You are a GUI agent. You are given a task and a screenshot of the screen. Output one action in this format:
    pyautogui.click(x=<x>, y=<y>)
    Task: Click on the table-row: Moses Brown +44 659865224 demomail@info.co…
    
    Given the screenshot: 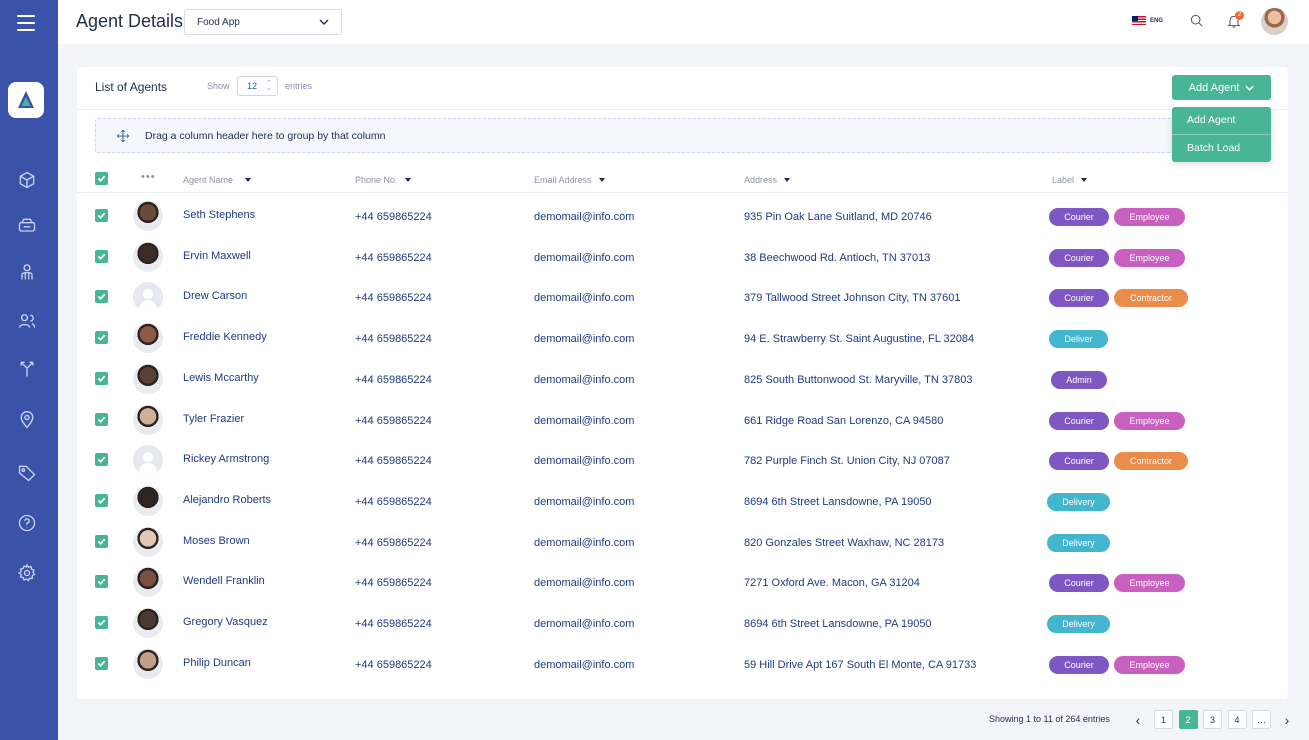 What is the action you would take?
    pyautogui.click(x=682, y=543)
    